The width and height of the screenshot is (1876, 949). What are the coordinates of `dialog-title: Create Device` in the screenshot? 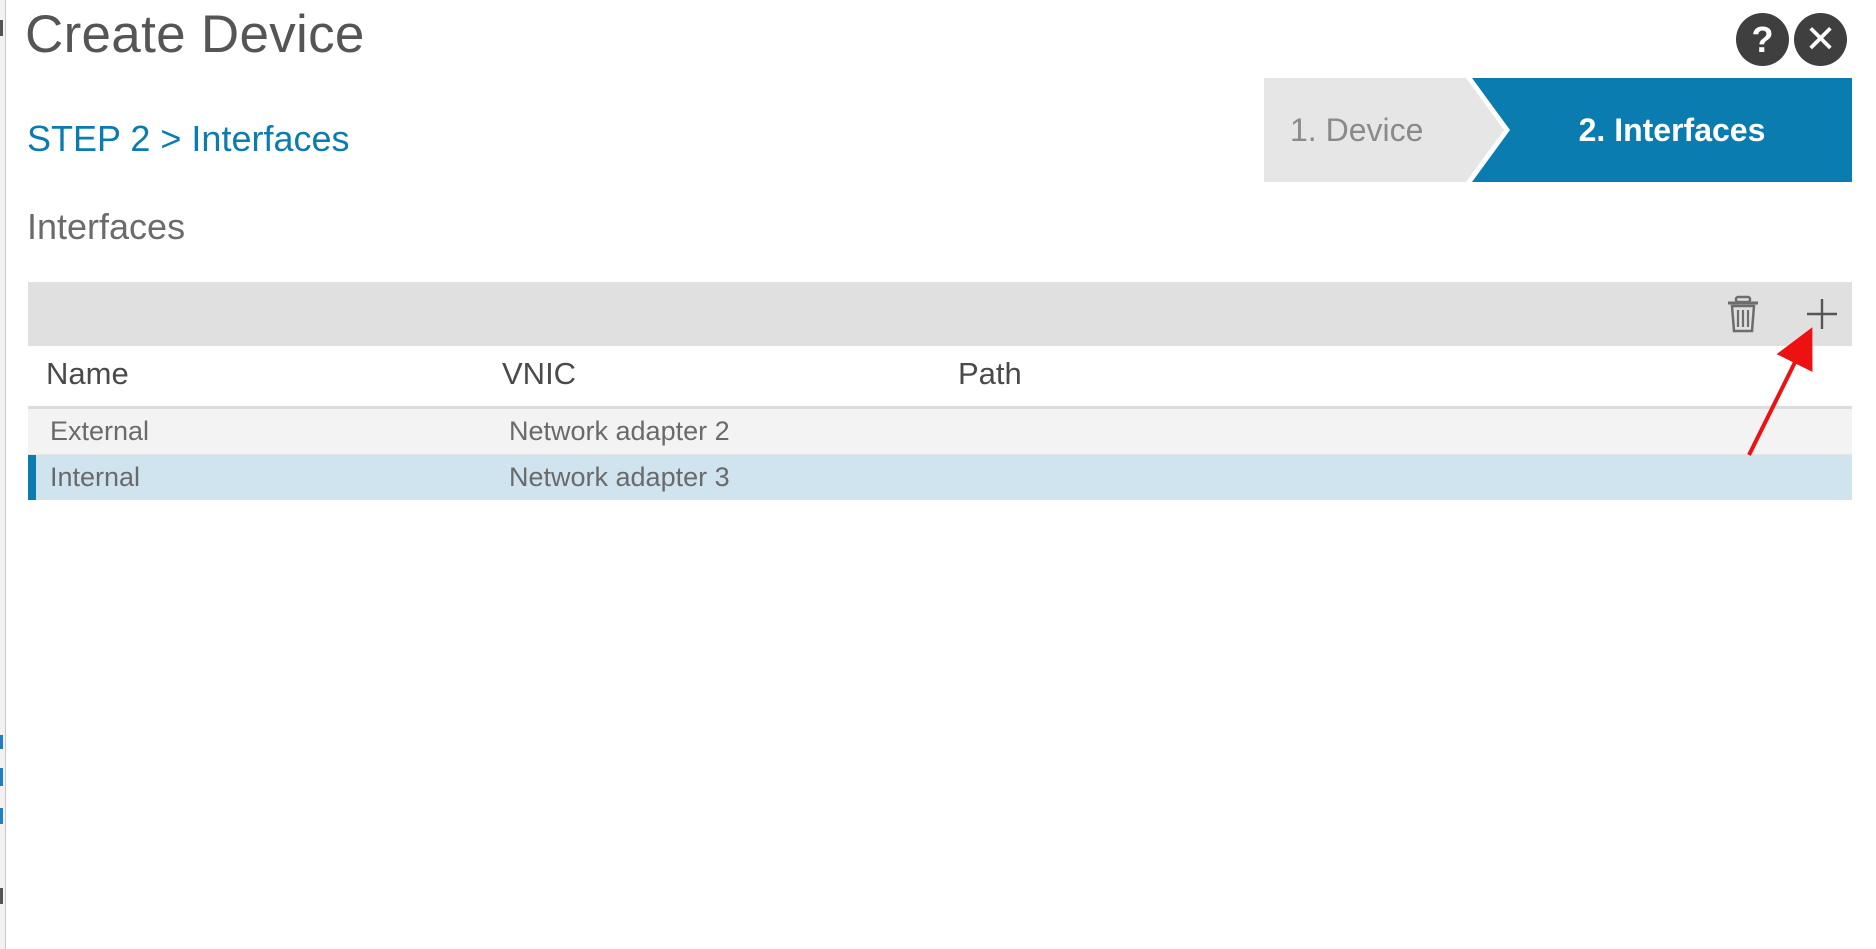 It's located at (195, 34).